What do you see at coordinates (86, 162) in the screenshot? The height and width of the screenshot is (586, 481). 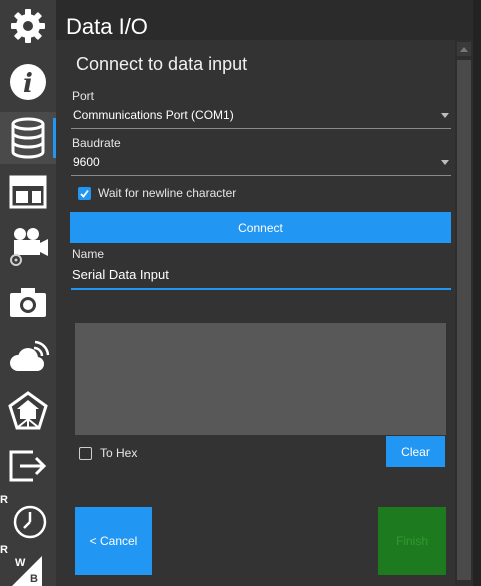 I see `baudrate-value: 9600` at bounding box center [86, 162].